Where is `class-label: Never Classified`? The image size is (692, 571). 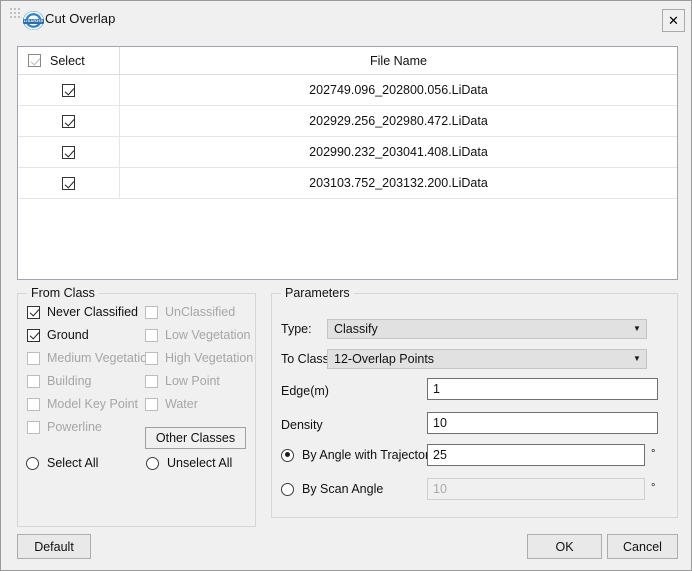
class-label: Never Classified is located at coordinates (93, 312).